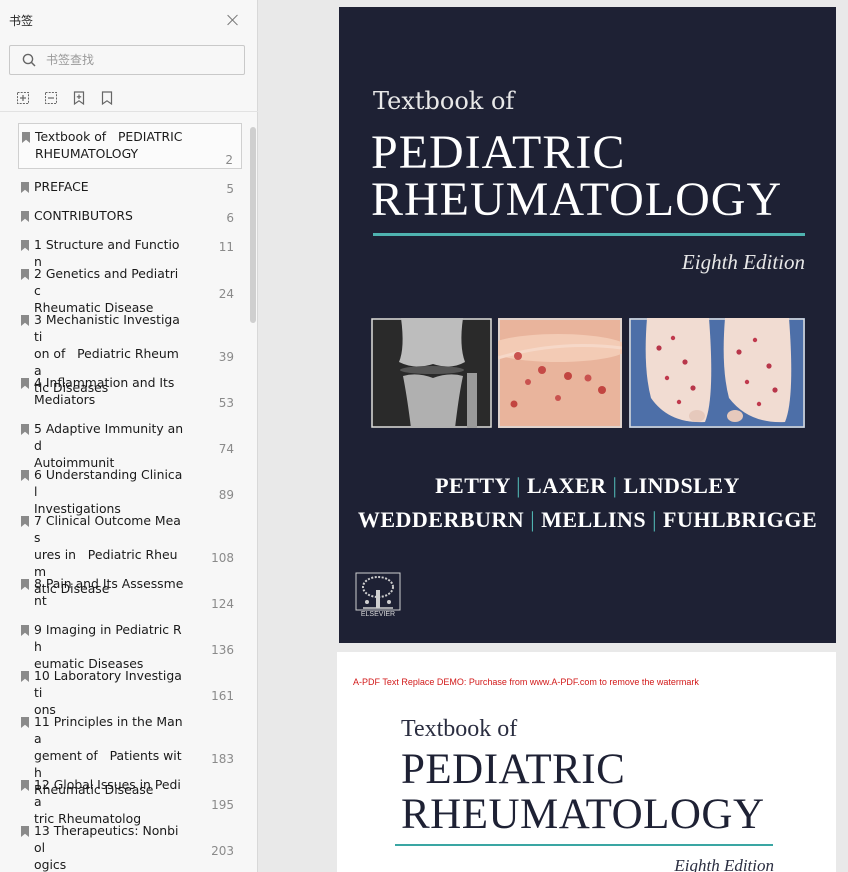 This screenshot has width=848, height=872. Describe the element at coordinates (226, 294) in the screenshot. I see `bookmark-page-number: 24` at that location.